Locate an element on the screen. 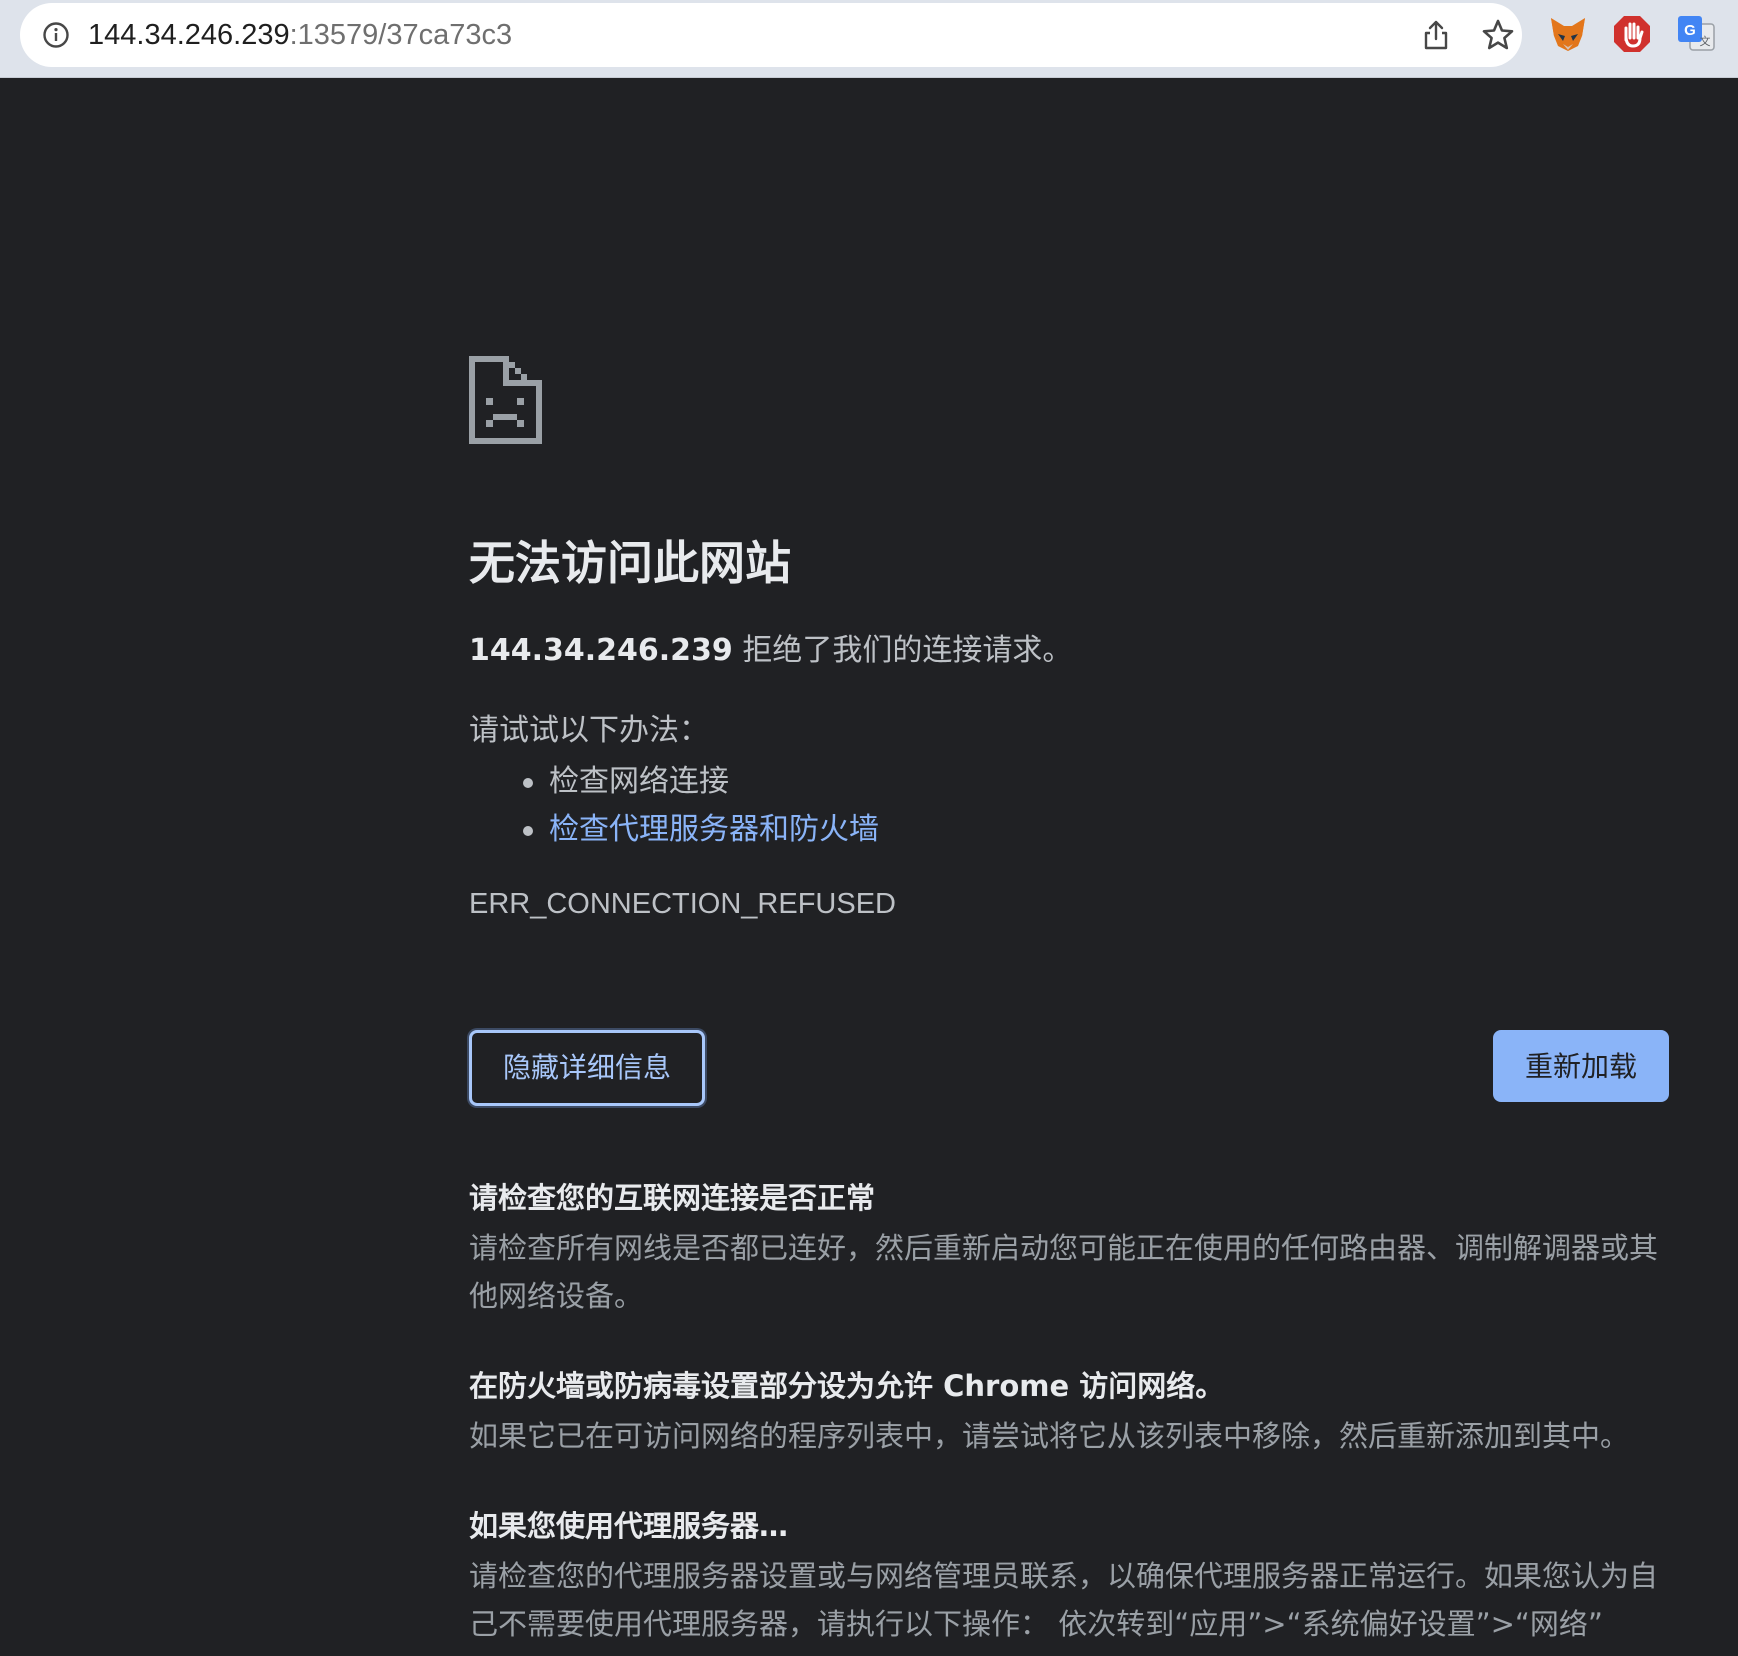  suggestions-label: 请试试以下办法： is located at coordinates (589, 730).